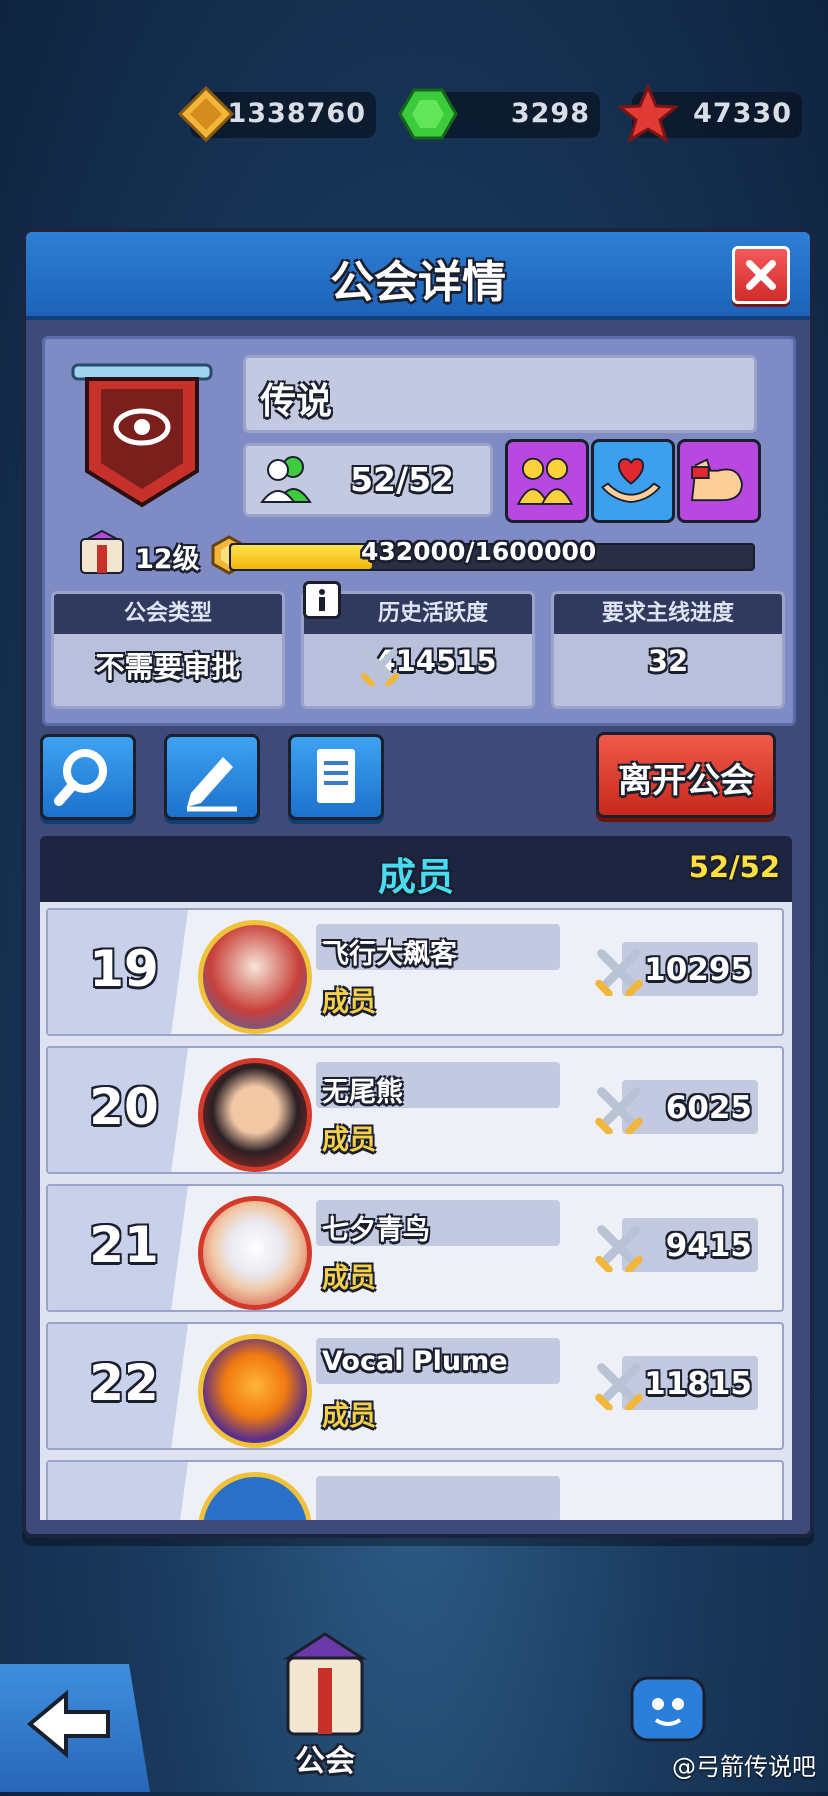  I want to click on member-name-box: Vocal Plume, so click(438, 1361).